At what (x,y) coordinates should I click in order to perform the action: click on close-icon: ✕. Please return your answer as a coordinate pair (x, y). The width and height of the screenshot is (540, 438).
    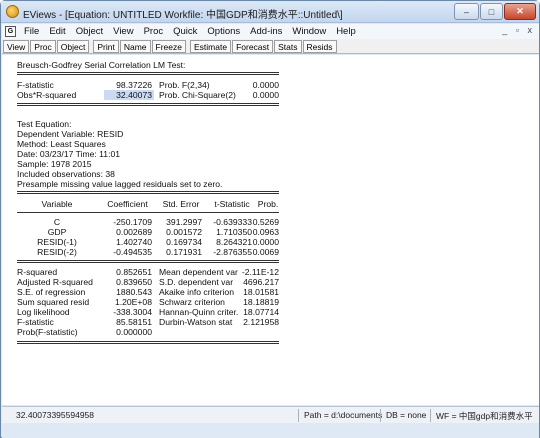
    Looking at the image, I should click on (520, 11).